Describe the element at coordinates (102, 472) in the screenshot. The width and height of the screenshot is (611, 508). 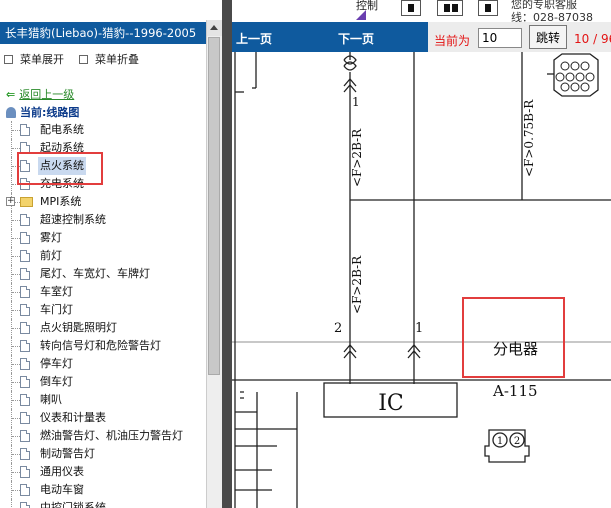
I see `tree-item: 通用仪表` at that location.